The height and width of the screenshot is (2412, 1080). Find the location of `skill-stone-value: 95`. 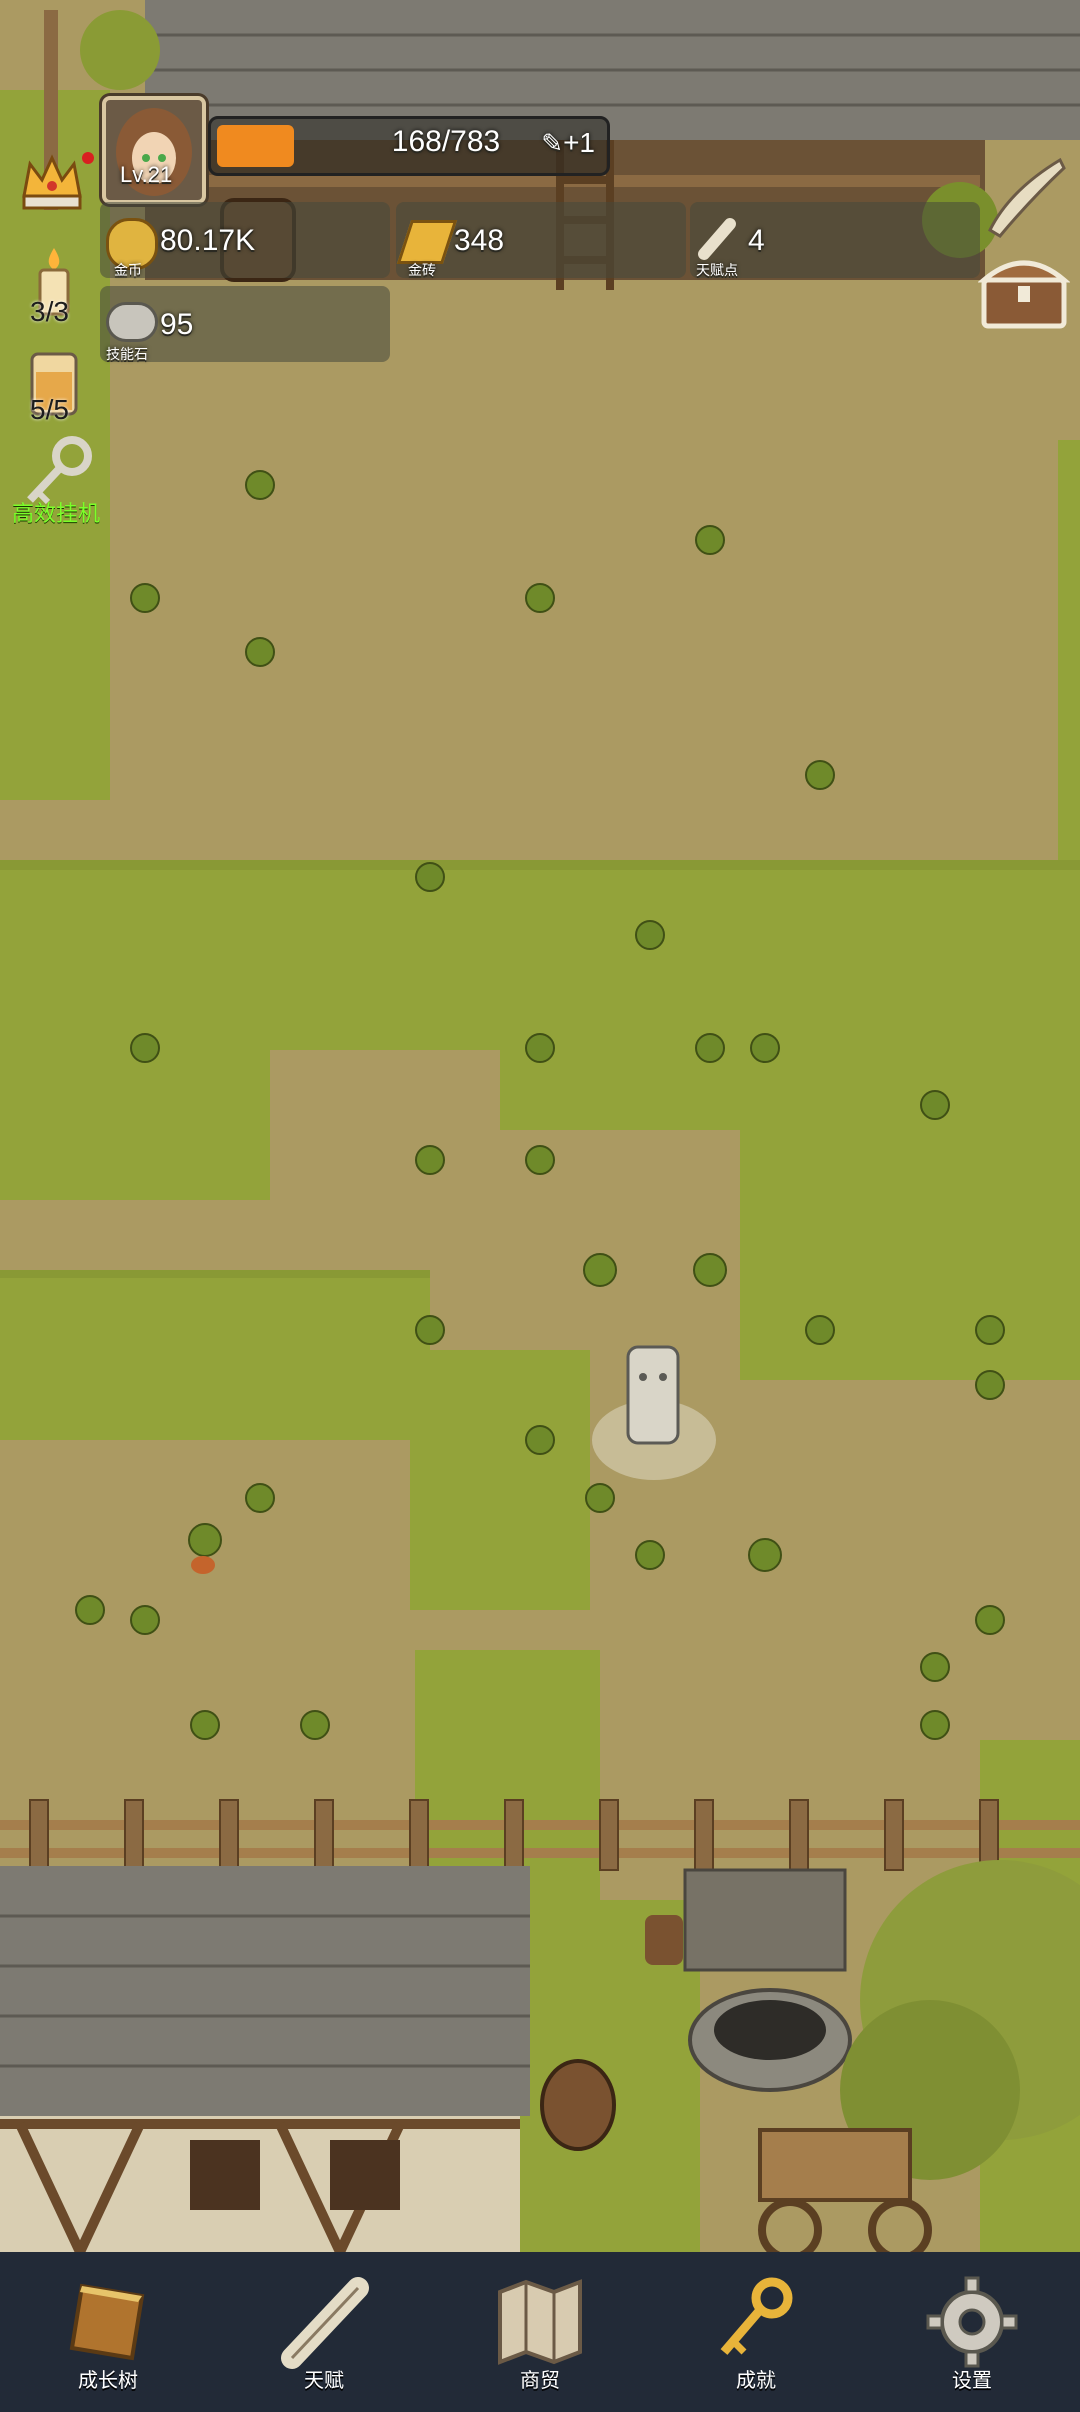

skill-stone-value: 95 is located at coordinates (177, 324).